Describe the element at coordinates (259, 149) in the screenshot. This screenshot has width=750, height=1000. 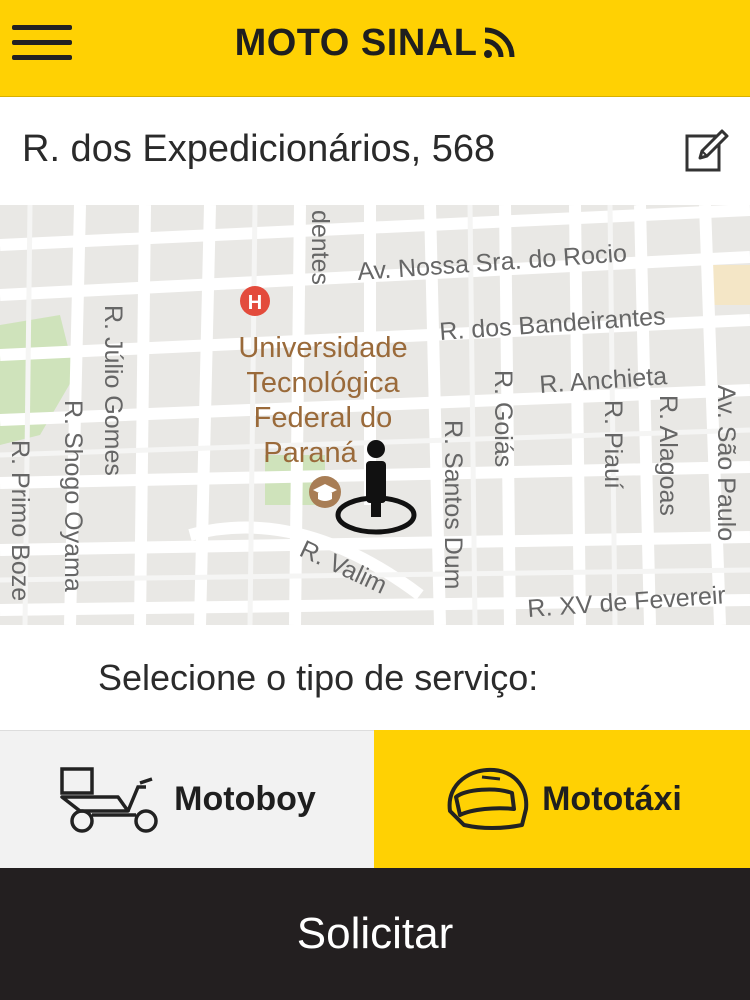
I see `address-text: R. dos Expedicionários, 568` at that location.